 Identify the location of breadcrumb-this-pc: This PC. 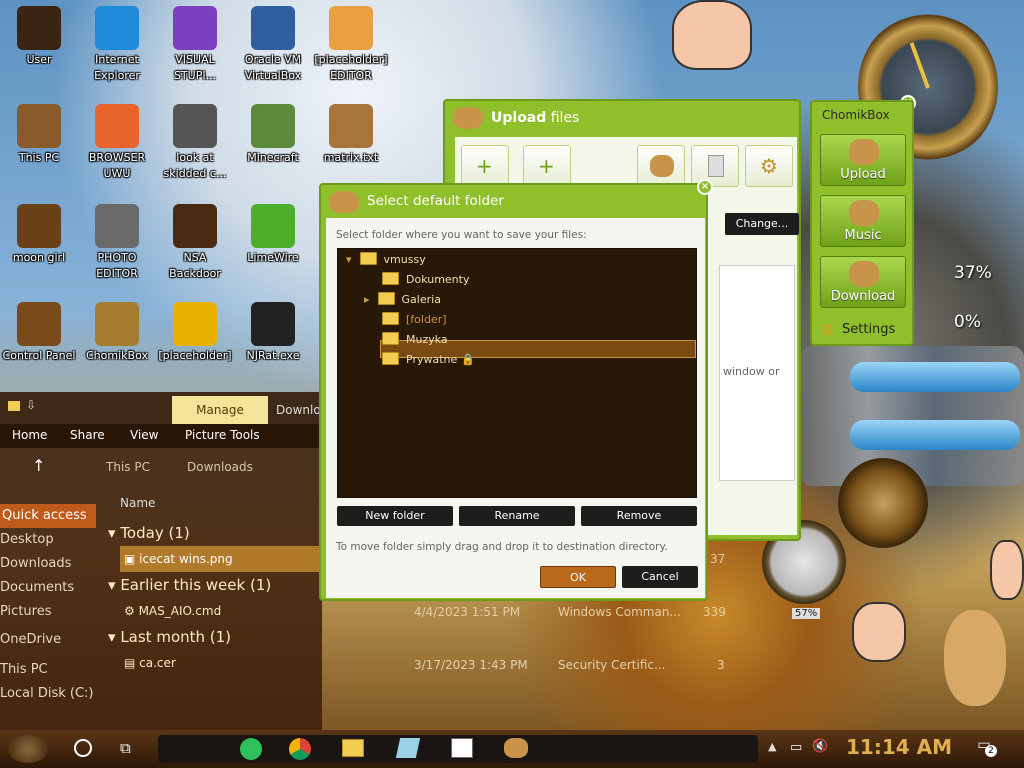
(128, 467).